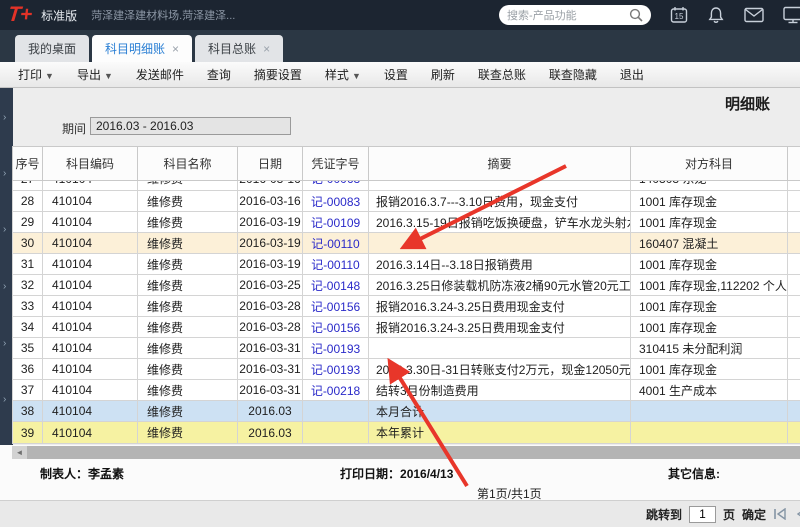 The height and width of the screenshot is (527, 800). Describe the element at coordinates (413, 452) in the screenshot. I see `scrollbar-thumb` at that location.